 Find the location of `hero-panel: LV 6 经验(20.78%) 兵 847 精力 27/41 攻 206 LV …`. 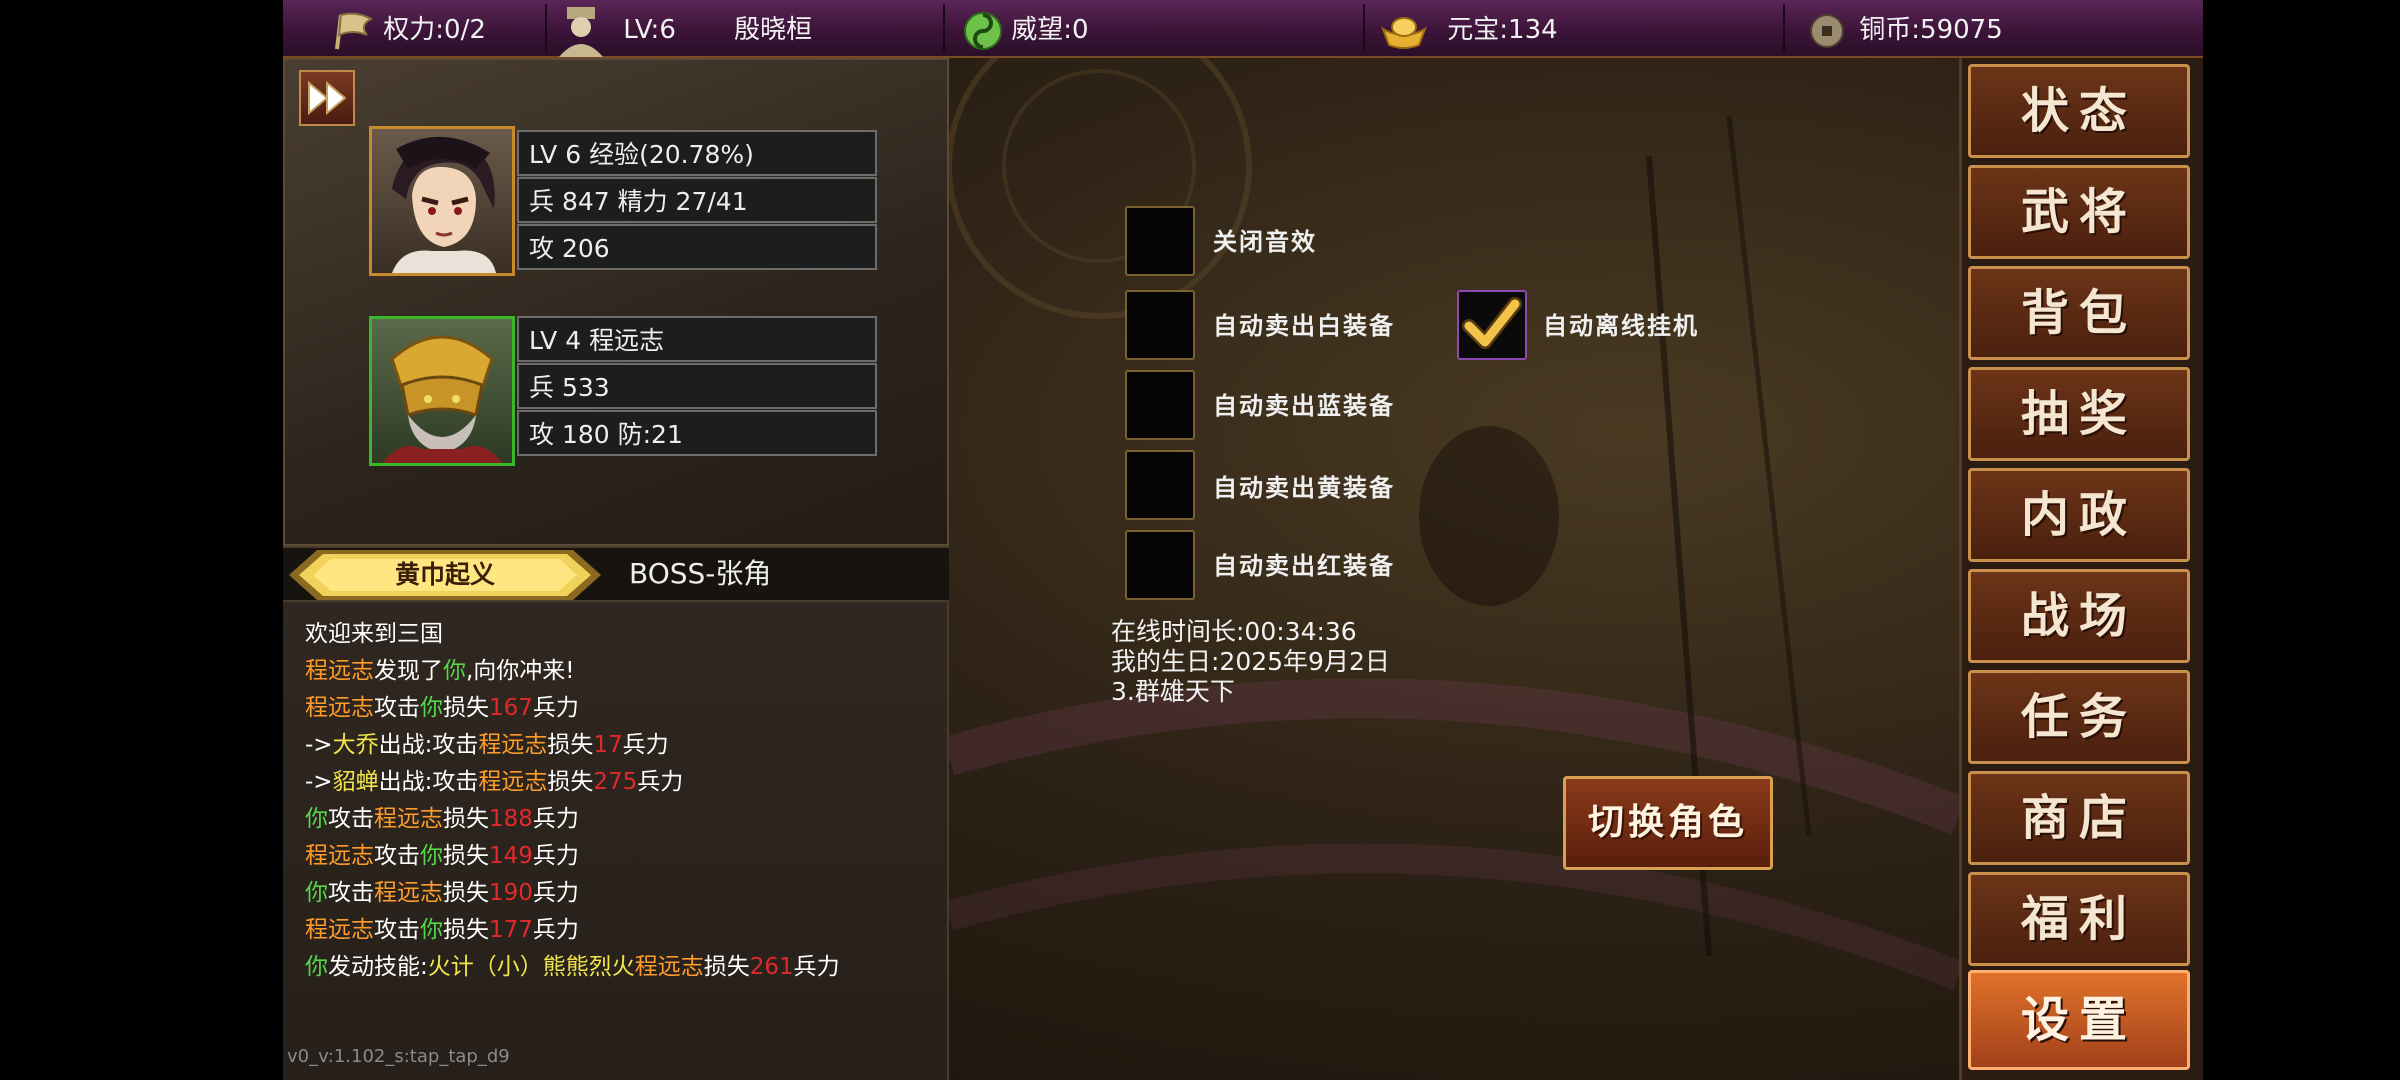

hero-panel: LV 6 经验(20.78%) 兵 847 精力 27/41 攻 206 LV … is located at coordinates (616, 302).